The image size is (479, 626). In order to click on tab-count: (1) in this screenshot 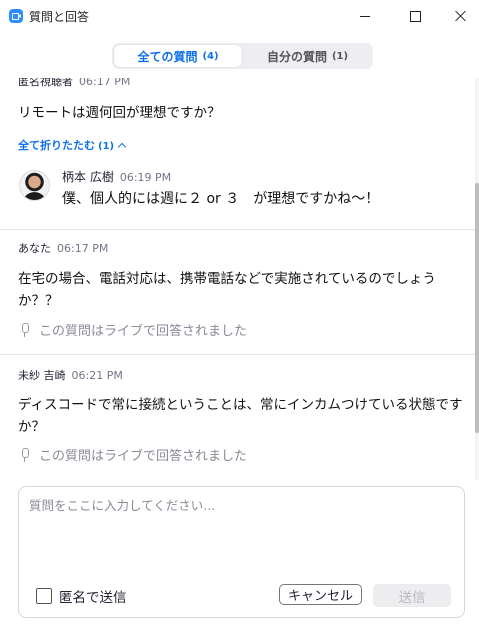, I will do `click(340, 56)`.